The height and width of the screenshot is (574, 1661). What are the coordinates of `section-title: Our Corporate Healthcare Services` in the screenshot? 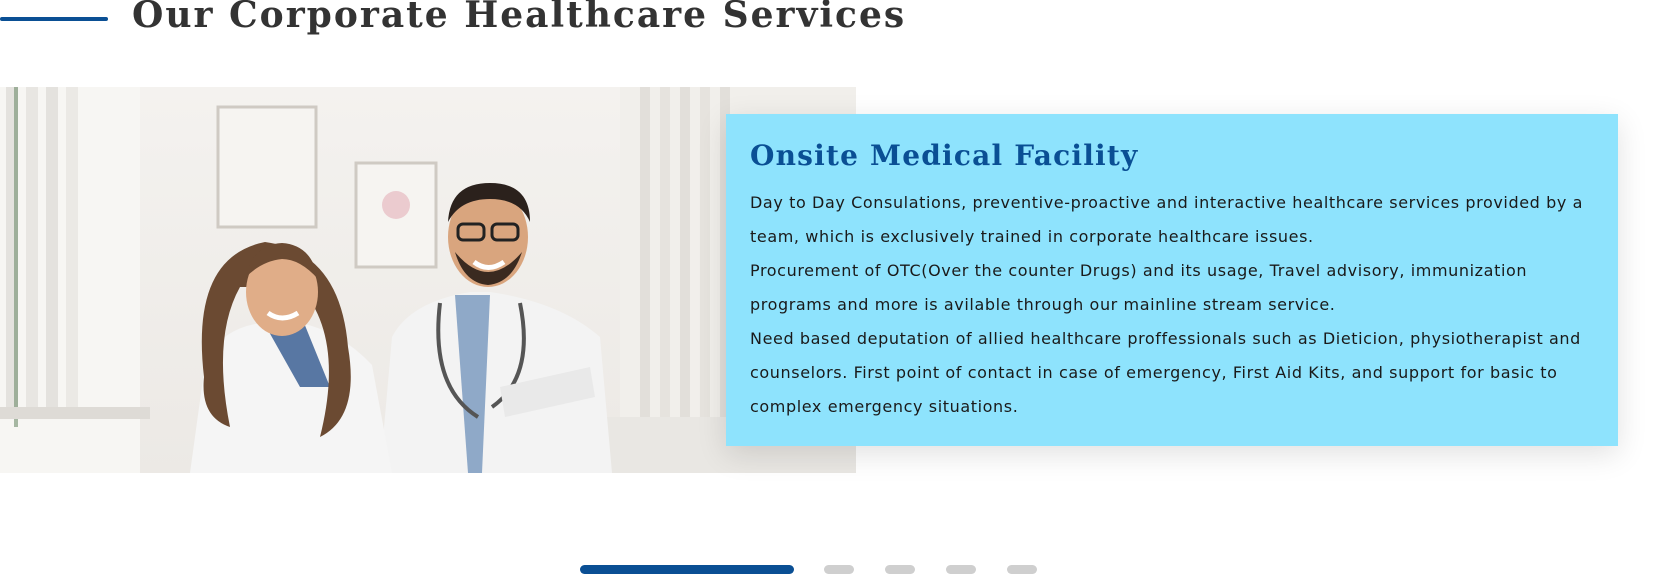 It's located at (519, 18).